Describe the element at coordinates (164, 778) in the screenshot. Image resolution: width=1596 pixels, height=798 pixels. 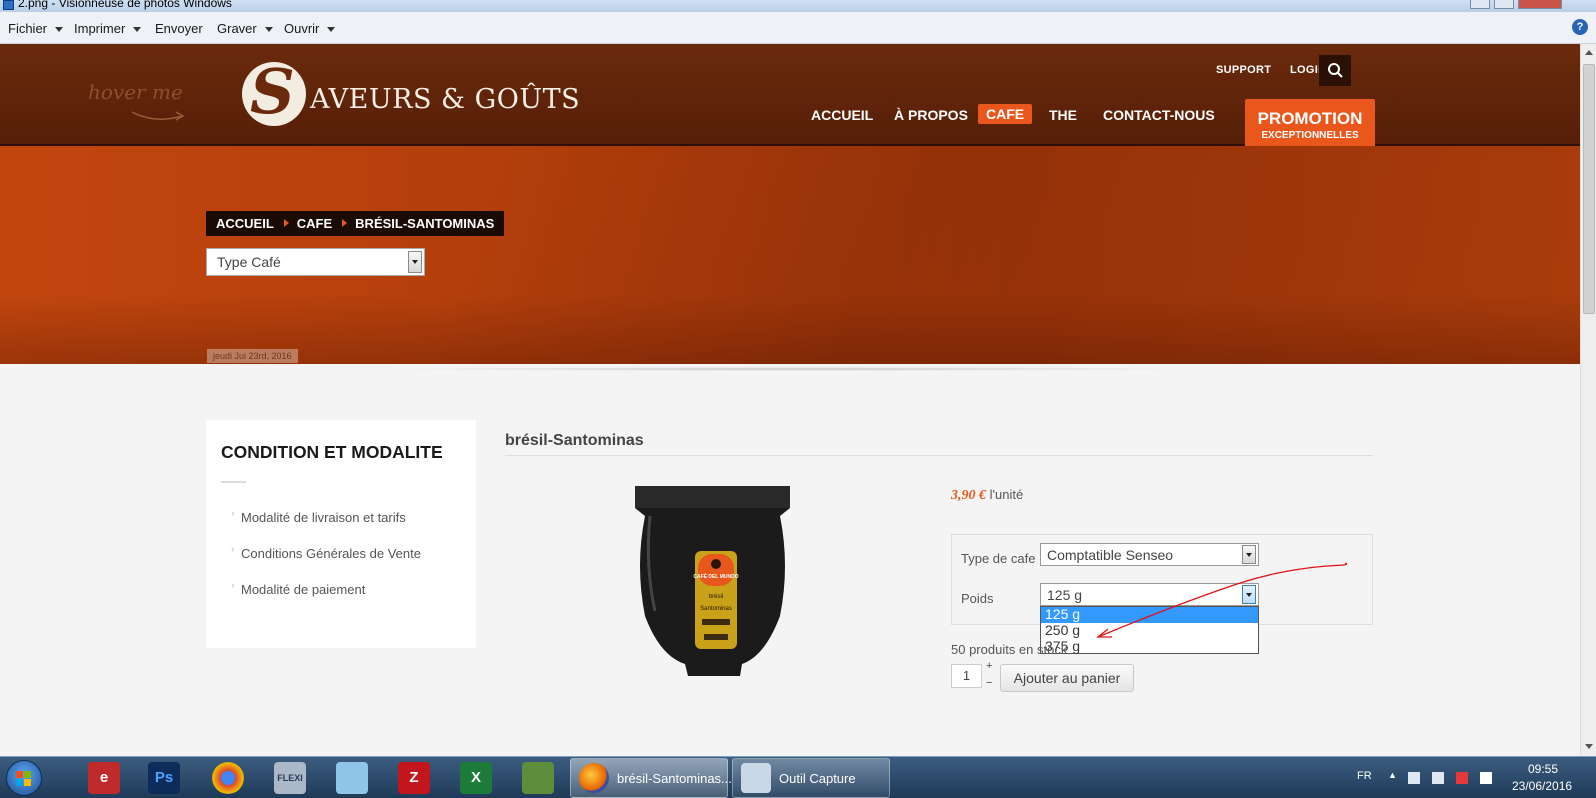
I see `photoshop-icon: Ps` at that location.